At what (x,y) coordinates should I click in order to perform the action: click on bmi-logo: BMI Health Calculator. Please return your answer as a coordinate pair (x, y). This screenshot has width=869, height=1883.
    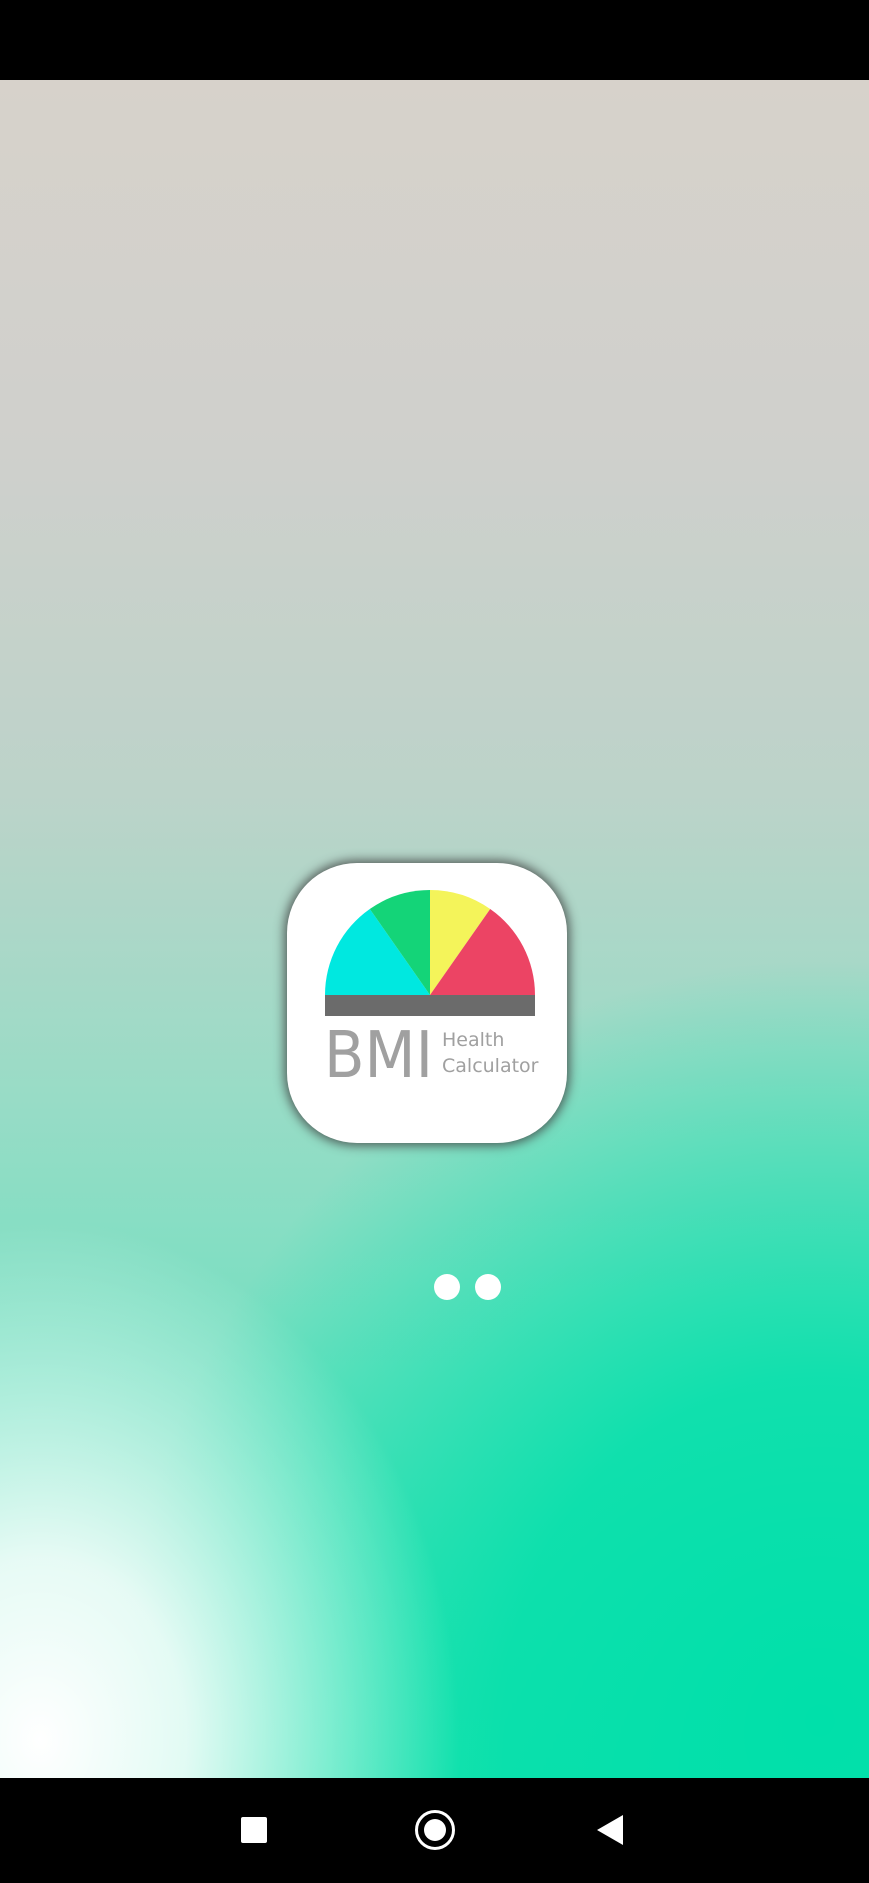
    Looking at the image, I should click on (431, 991).